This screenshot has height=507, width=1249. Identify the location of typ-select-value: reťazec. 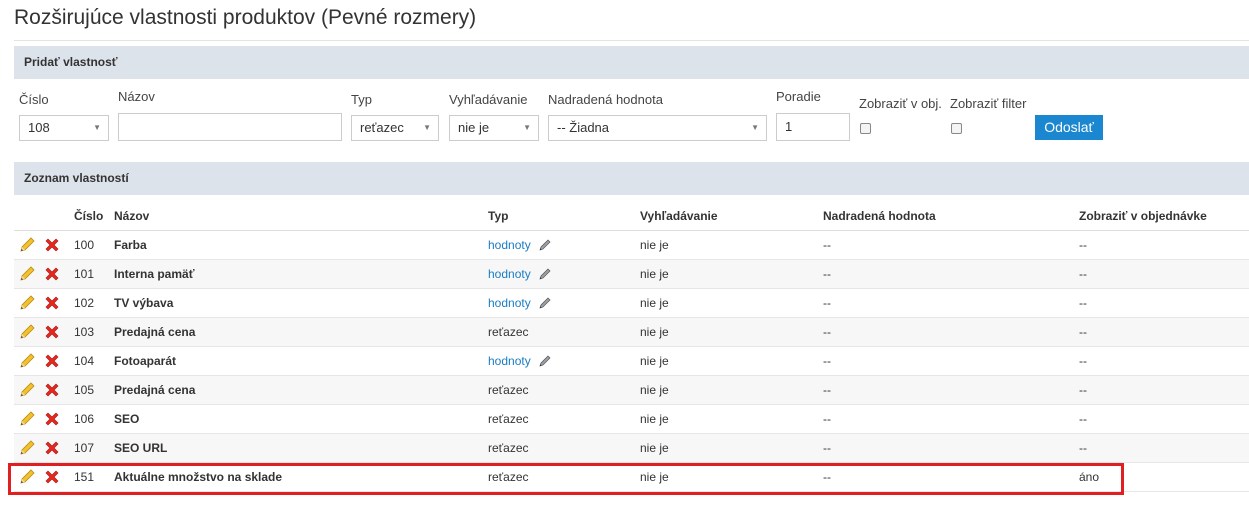
(382, 127).